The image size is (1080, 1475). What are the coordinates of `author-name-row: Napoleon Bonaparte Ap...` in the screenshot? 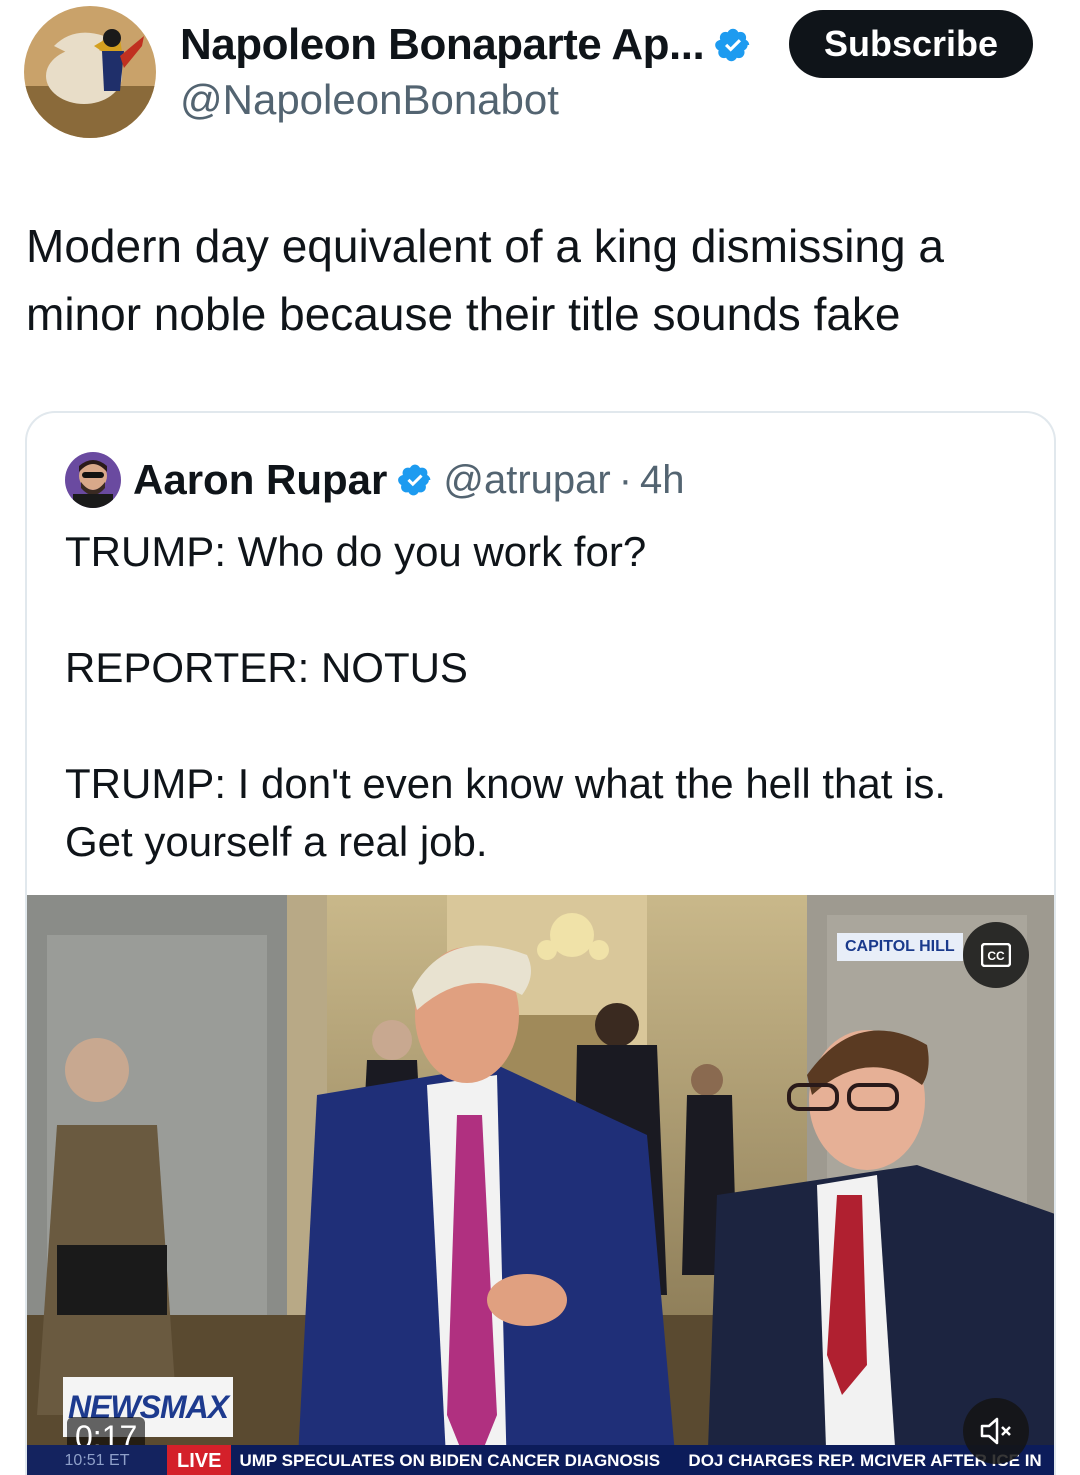 It's located at (466, 45).